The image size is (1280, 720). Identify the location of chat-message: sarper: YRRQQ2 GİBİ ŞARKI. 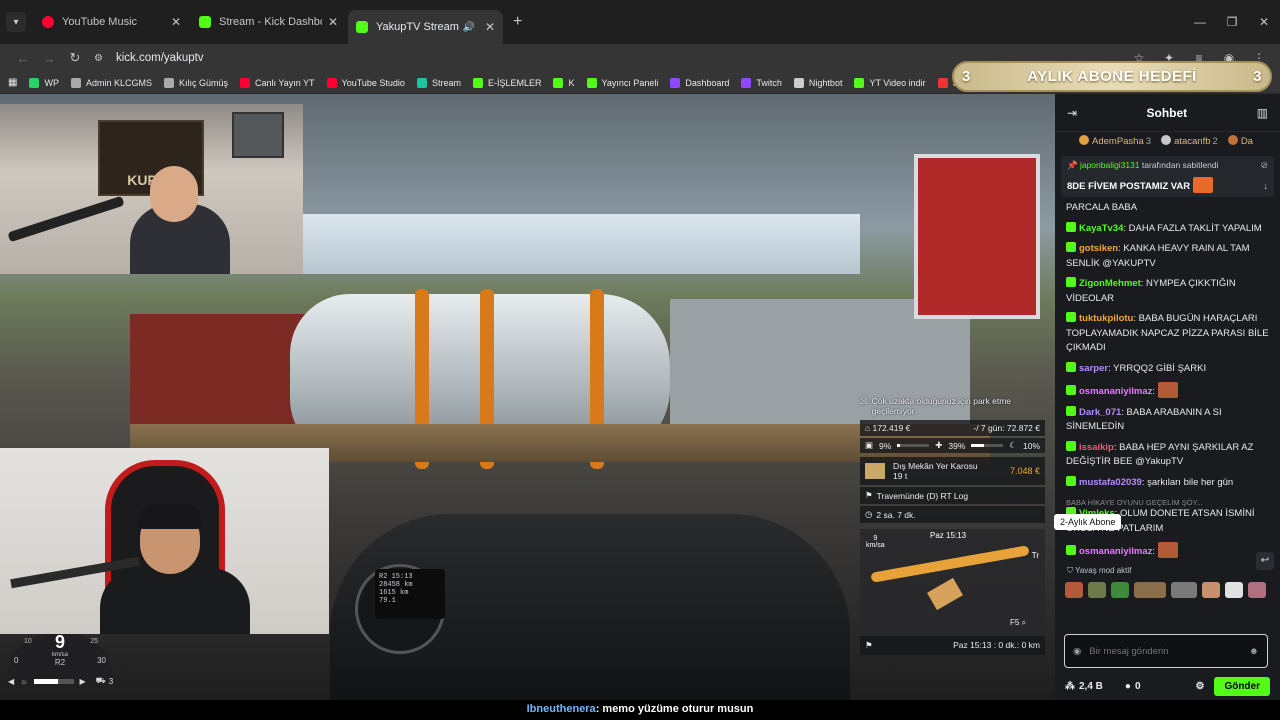
(1170, 369).